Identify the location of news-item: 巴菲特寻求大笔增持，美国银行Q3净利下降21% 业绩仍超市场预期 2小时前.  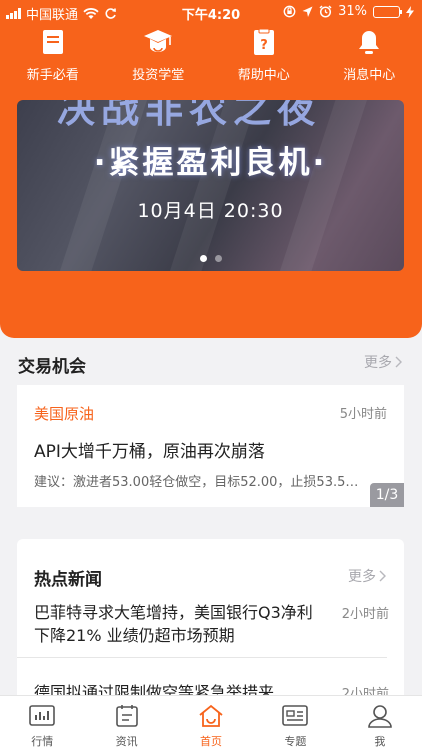
(211, 624).